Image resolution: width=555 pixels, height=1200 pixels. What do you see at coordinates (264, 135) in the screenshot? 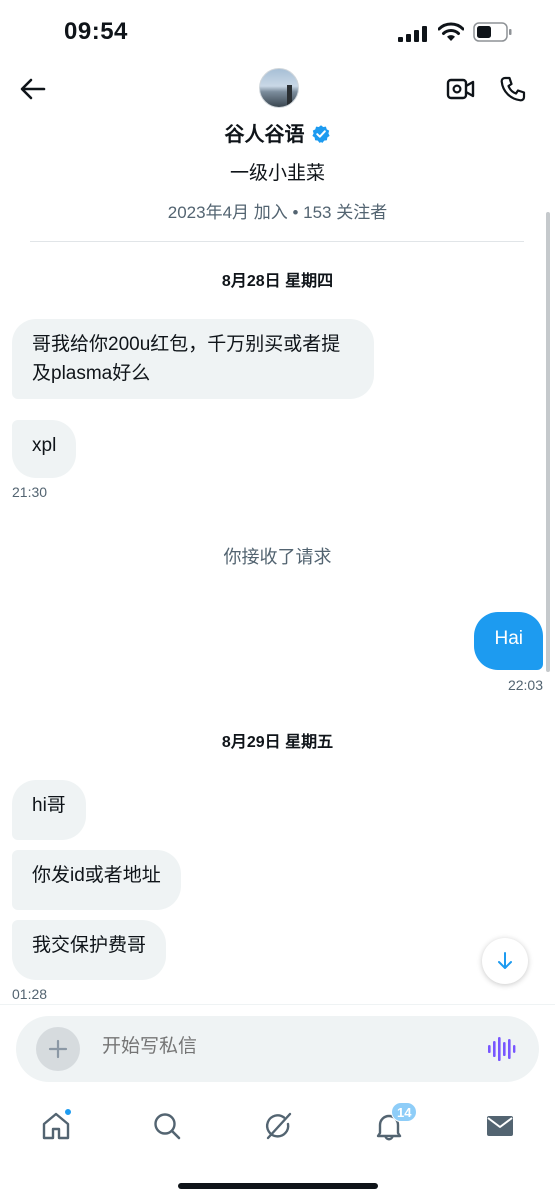
I see `profile-name-text: 谷人谷语` at bounding box center [264, 135].